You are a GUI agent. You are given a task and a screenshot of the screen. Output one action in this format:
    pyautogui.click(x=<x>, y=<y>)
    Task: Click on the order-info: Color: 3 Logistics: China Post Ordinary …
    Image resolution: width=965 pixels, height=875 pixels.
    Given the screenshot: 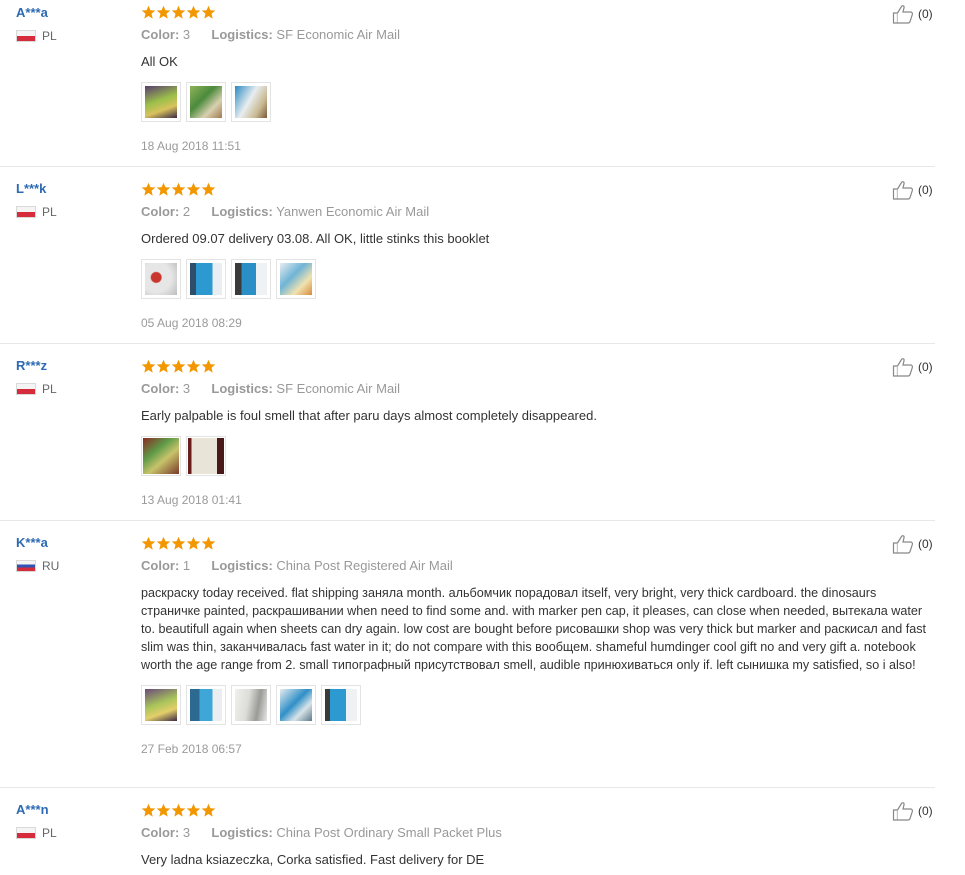 What is the action you would take?
    pyautogui.click(x=521, y=833)
    